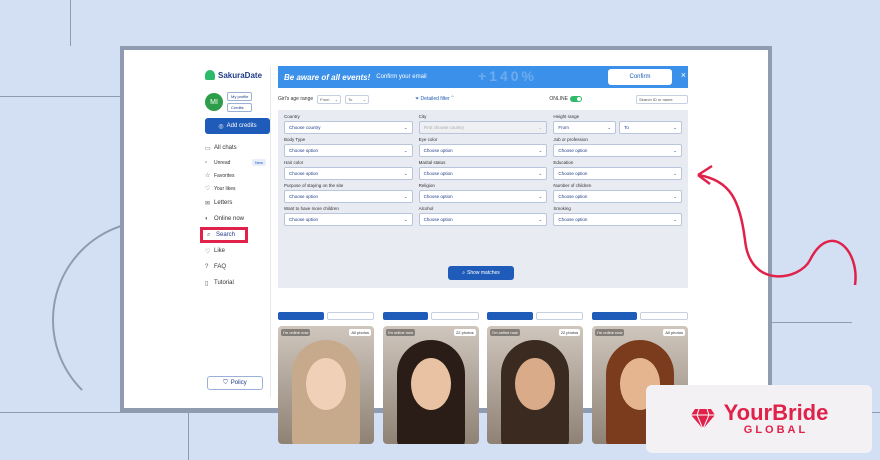  I want to click on filter-label: City, so click(422, 116).